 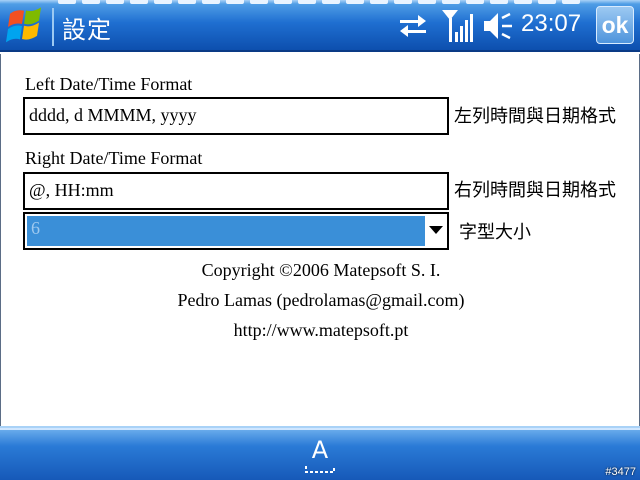 What do you see at coordinates (535, 190) in the screenshot?
I see `right-format-side-label: 右列時間與日期格式` at bounding box center [535, 190].